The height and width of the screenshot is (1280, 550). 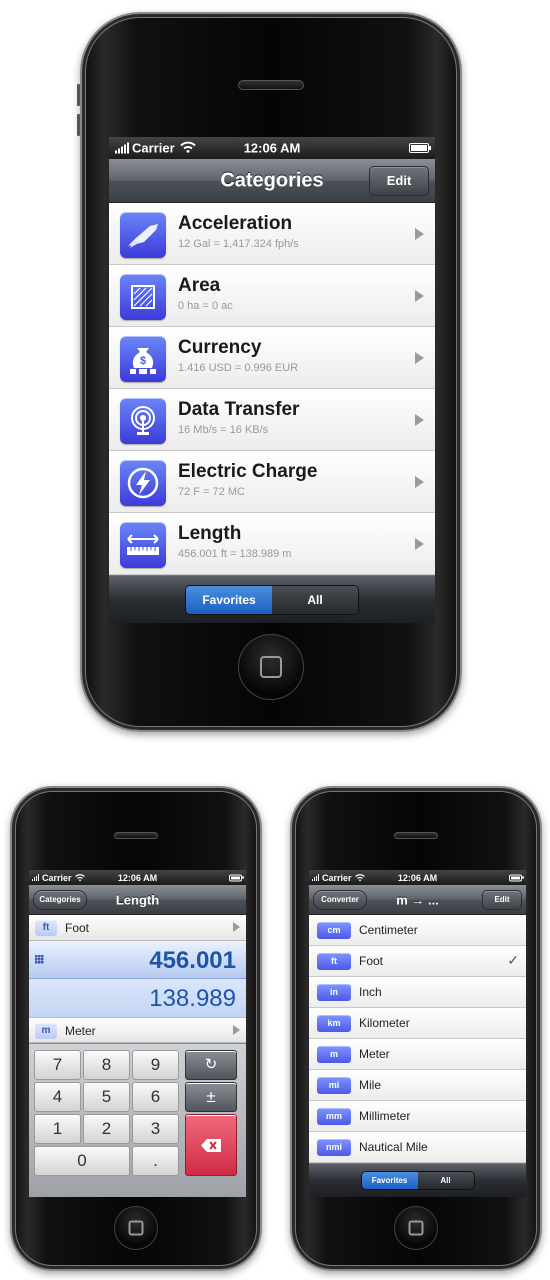 I want to click on list-item: nmi Nautical Mile, so click(x=417, y=1147).